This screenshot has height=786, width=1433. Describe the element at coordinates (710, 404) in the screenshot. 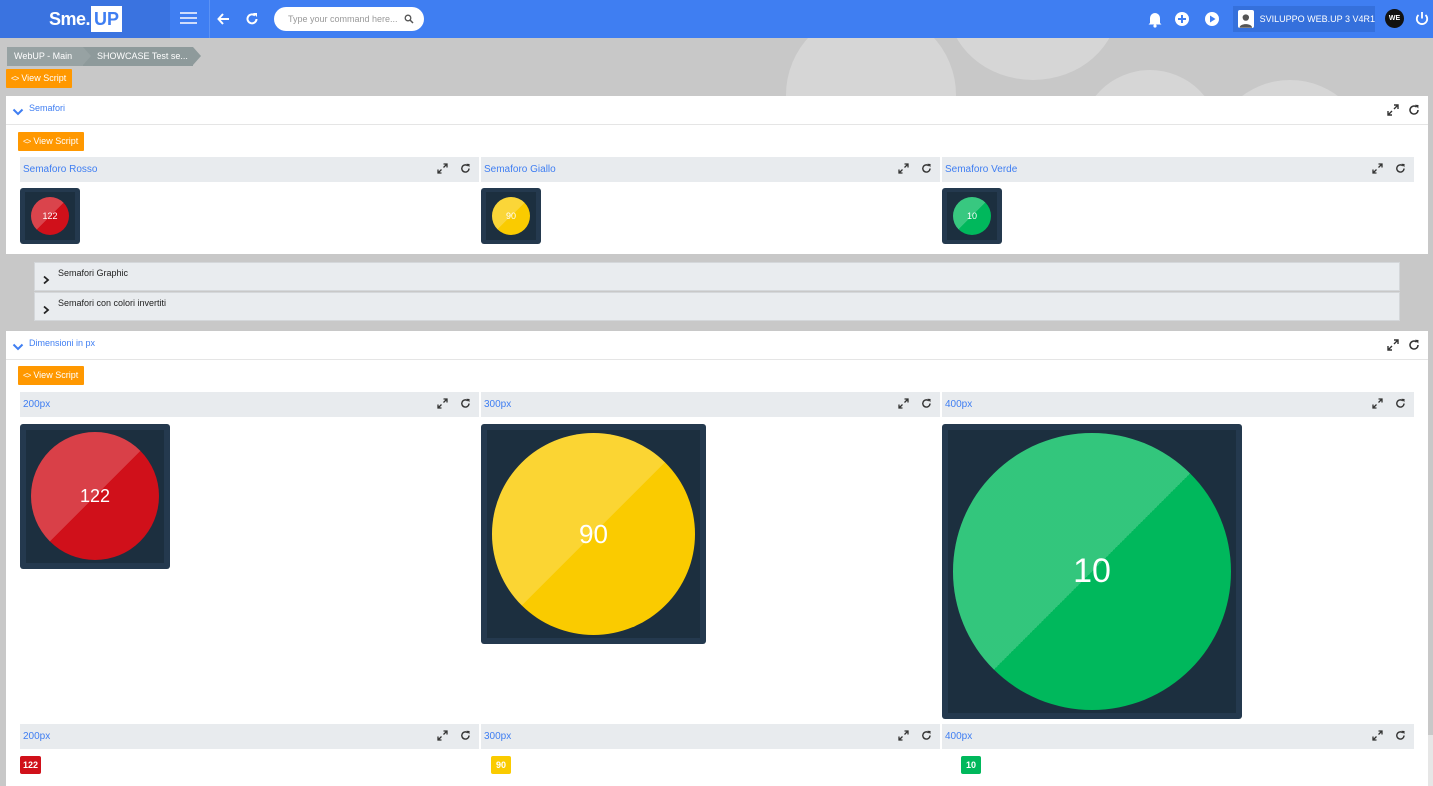

I see `sub-panel-header: 300px` at that location.